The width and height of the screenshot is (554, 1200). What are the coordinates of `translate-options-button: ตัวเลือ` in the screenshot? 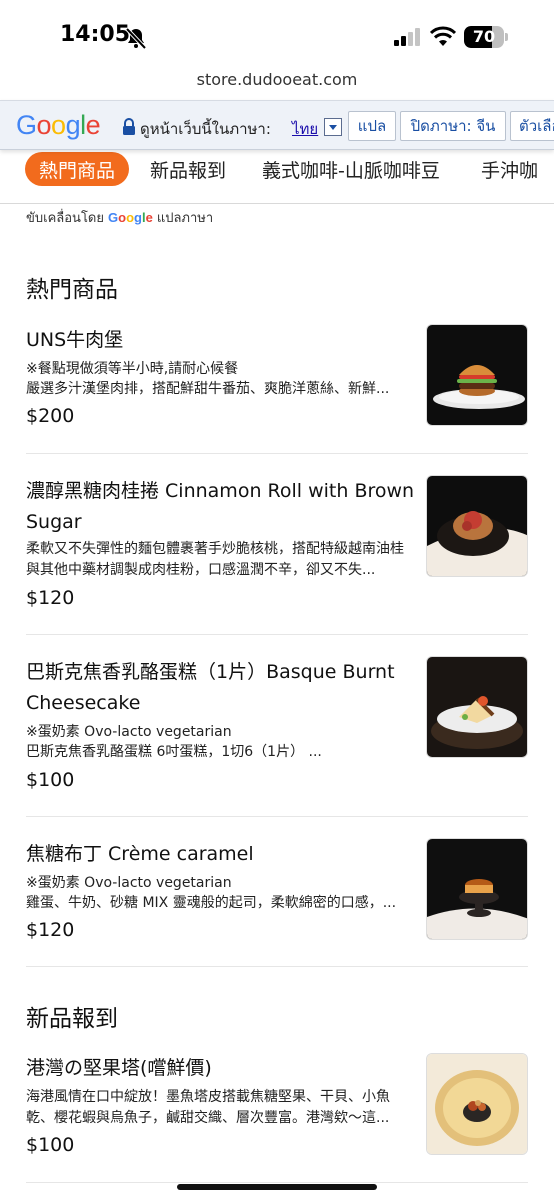 It's located at (532, 126).